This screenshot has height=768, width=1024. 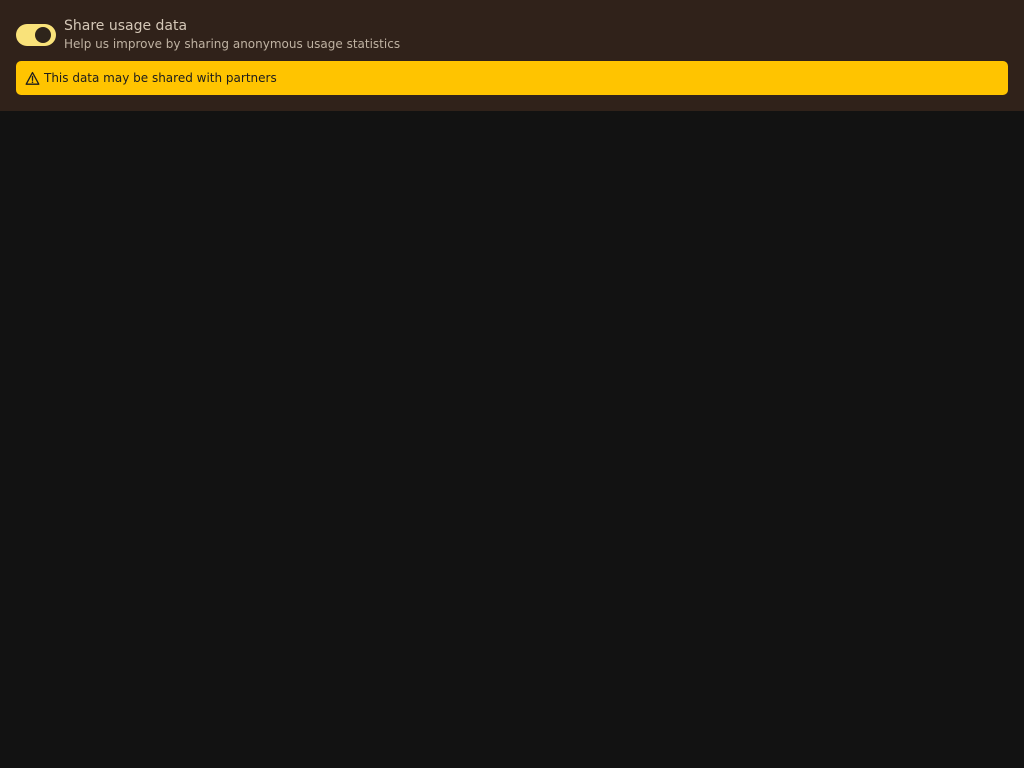 I want to click on share-usage-title: Share usage data, so click(x=126, y=26).